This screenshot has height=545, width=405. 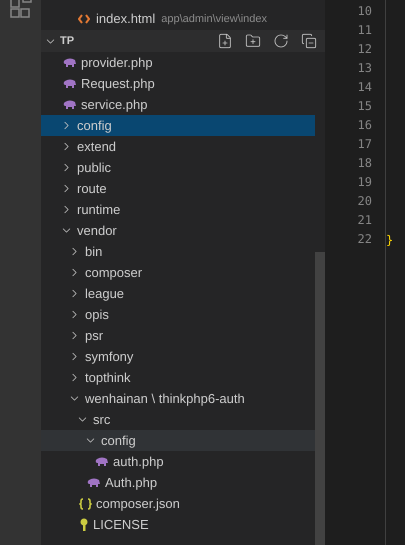 I want to click on folder-item: composer, so click(x=178, y=272).